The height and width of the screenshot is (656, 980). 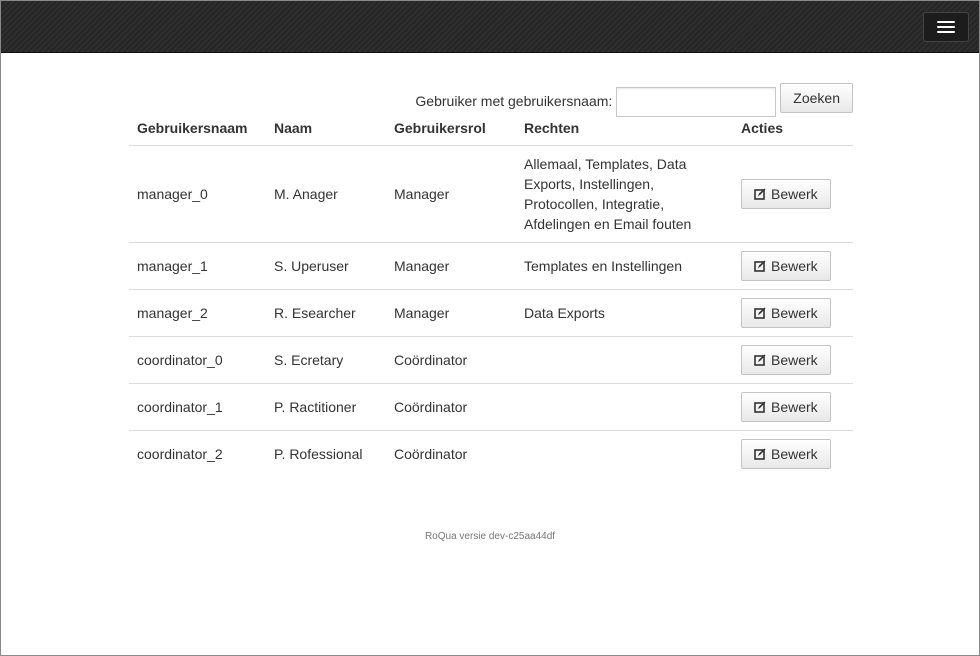 What do you see at coordinates (197, 454) in the screenshot?
I see `cell-username: coordinator_2` at bounding box center [197, 454].